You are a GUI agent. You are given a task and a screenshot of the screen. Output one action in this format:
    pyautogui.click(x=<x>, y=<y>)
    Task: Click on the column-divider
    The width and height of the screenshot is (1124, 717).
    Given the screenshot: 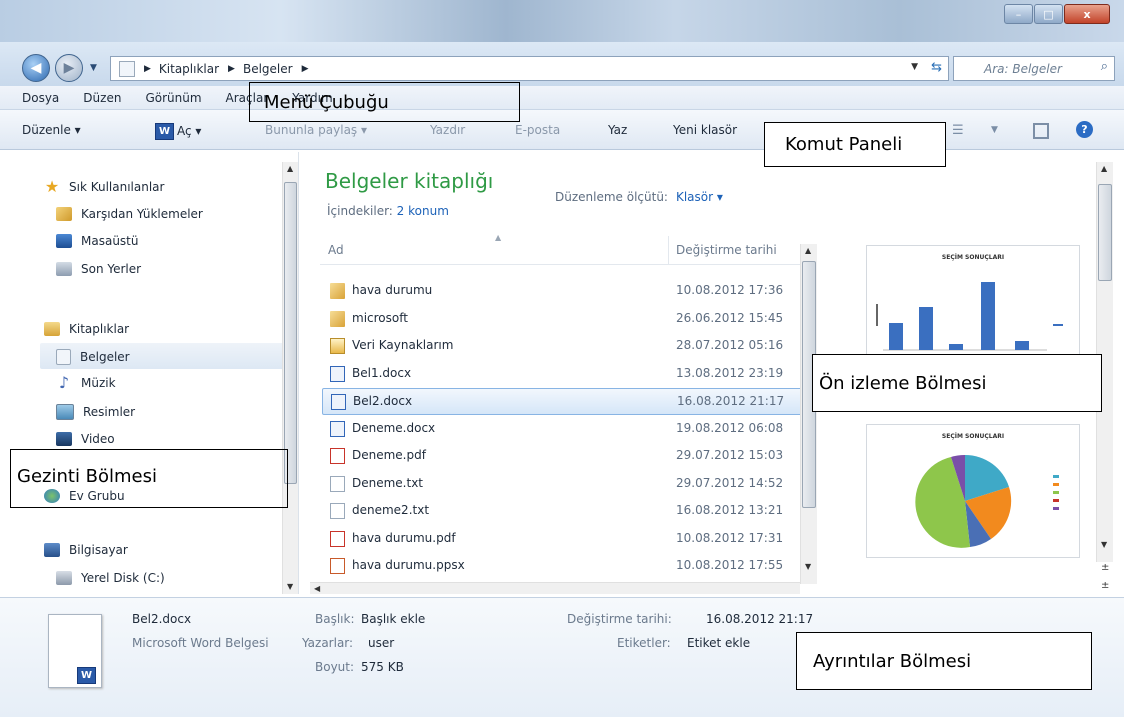 What is the action you would take?
    pyautogui.click(x=668, y=250)
    